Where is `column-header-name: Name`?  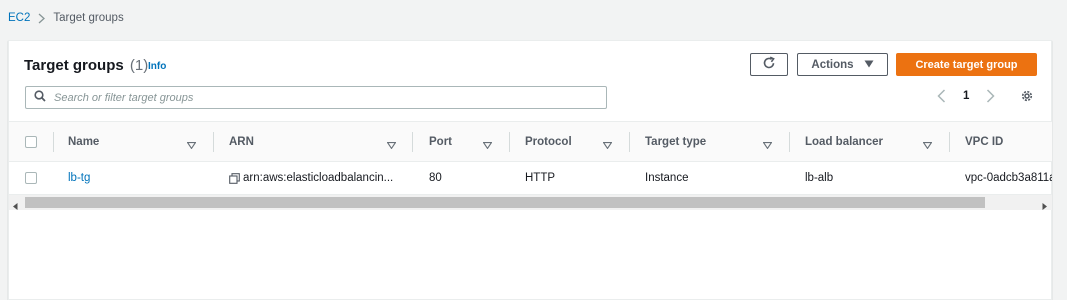 column-header-name: Name is located at coordinates (83, 141).